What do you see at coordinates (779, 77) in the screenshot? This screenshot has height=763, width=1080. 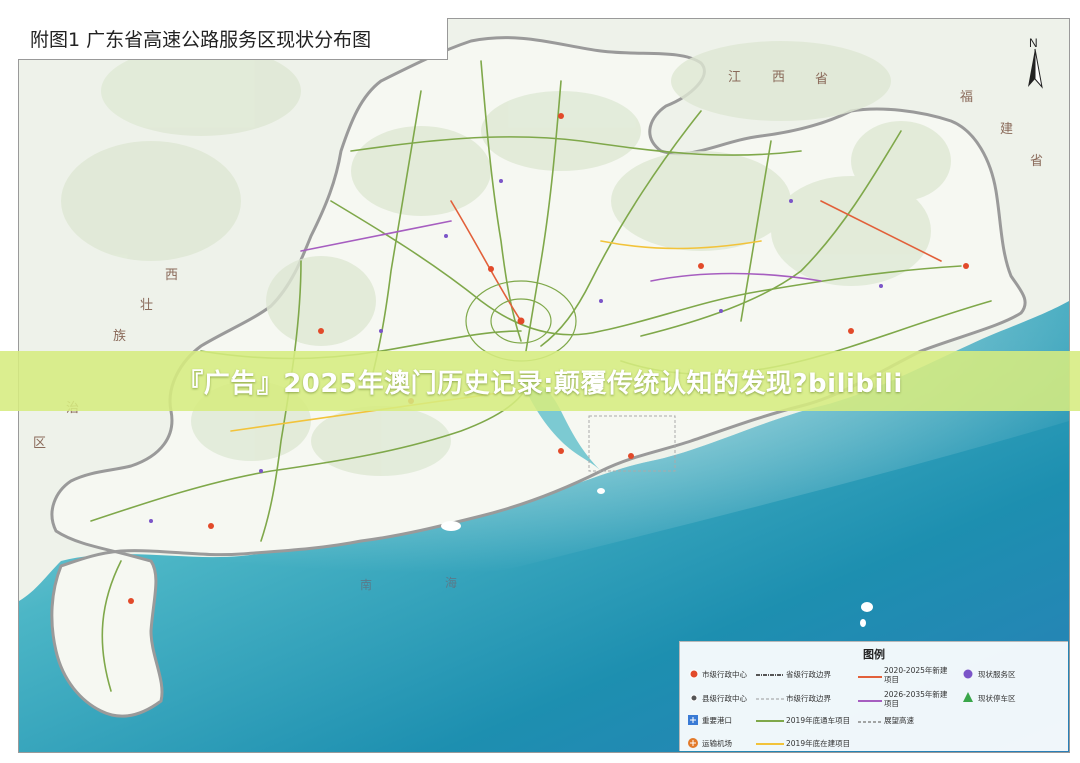 I see `region-label-jiangxi-2: 西` at bounding box center [779, 77].